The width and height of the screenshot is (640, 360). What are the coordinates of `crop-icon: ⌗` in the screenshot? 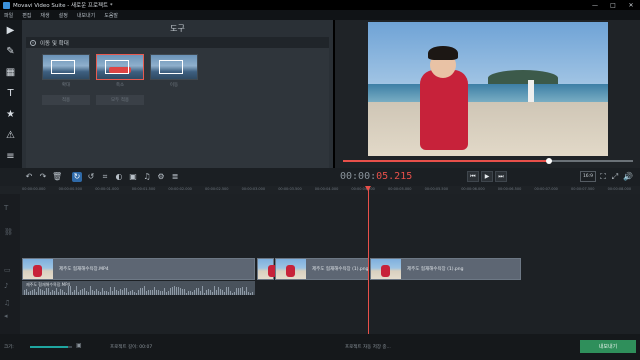 It's located at (105, 177).